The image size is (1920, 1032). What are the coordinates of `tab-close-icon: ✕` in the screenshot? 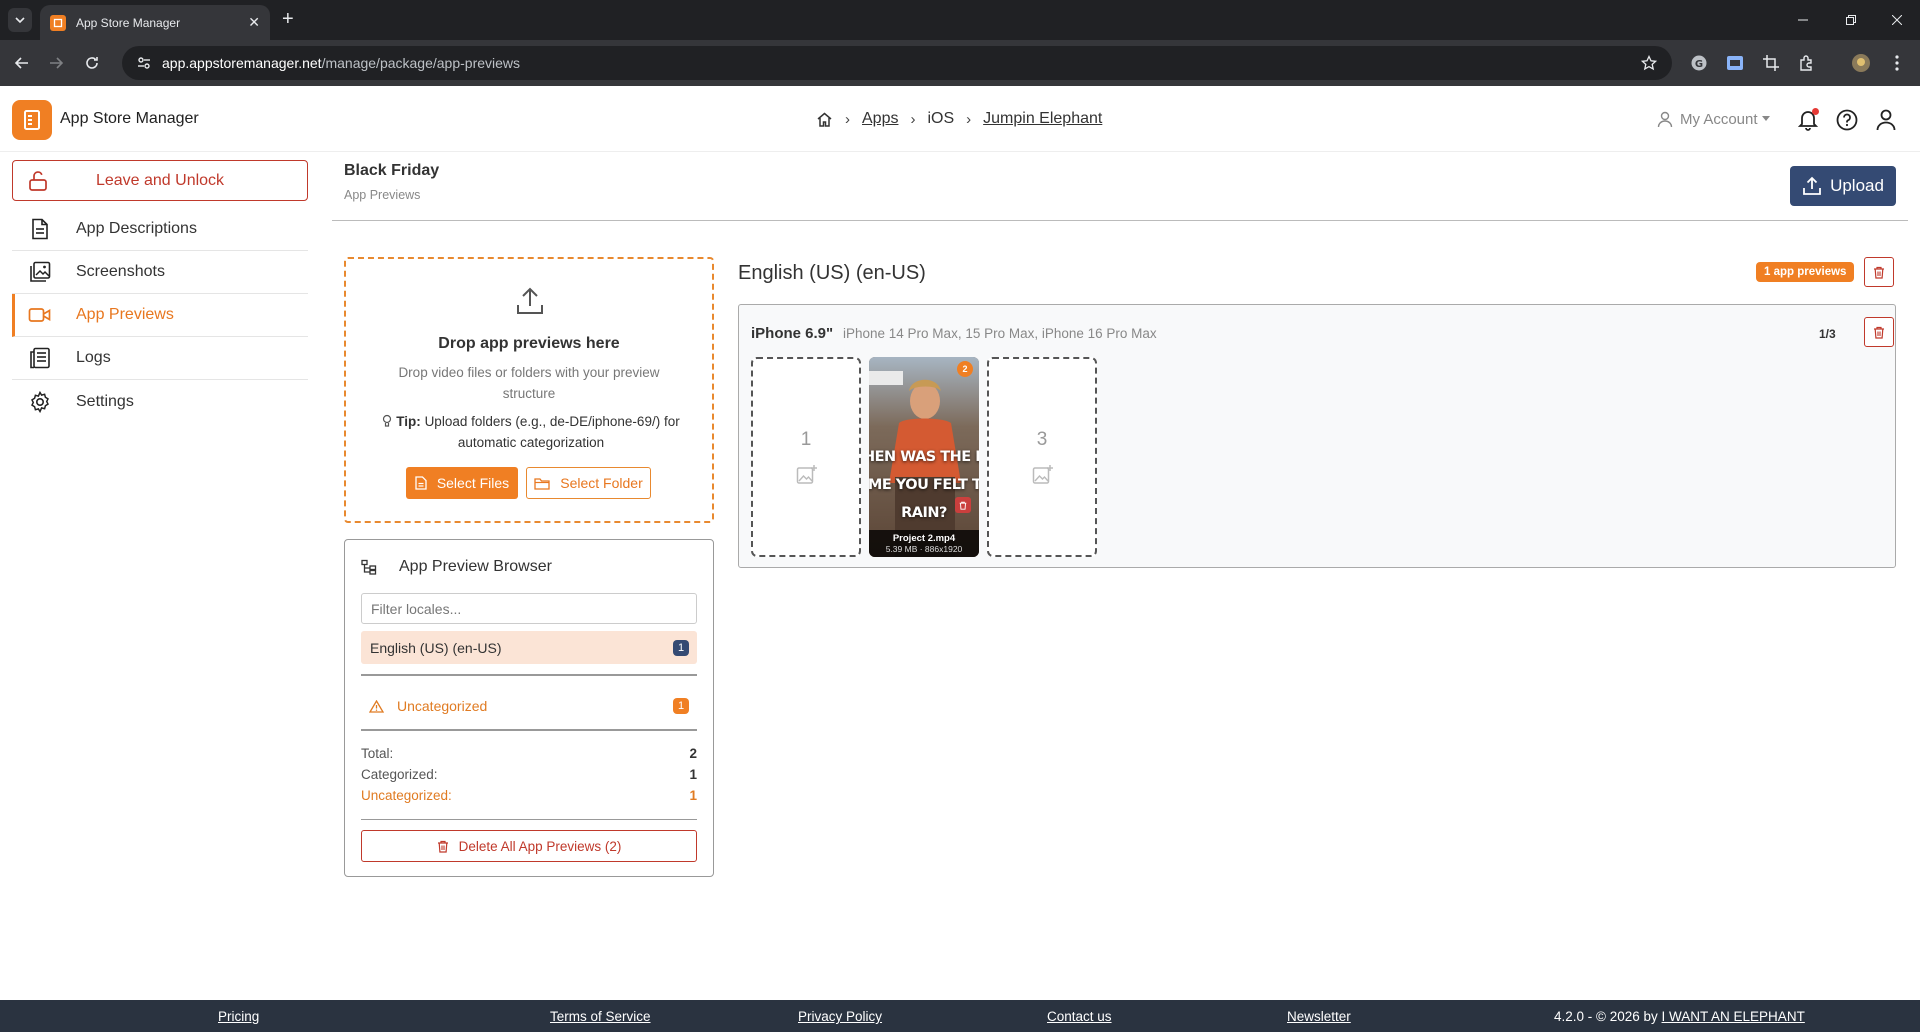 It's located at (254, 22).